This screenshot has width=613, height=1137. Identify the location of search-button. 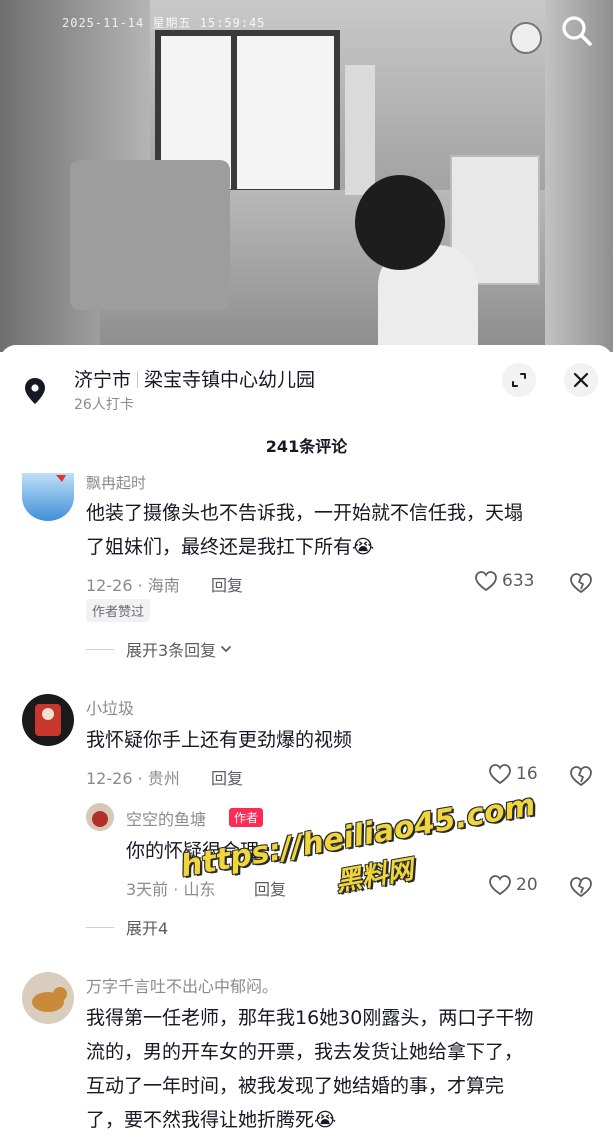
(577, 31).